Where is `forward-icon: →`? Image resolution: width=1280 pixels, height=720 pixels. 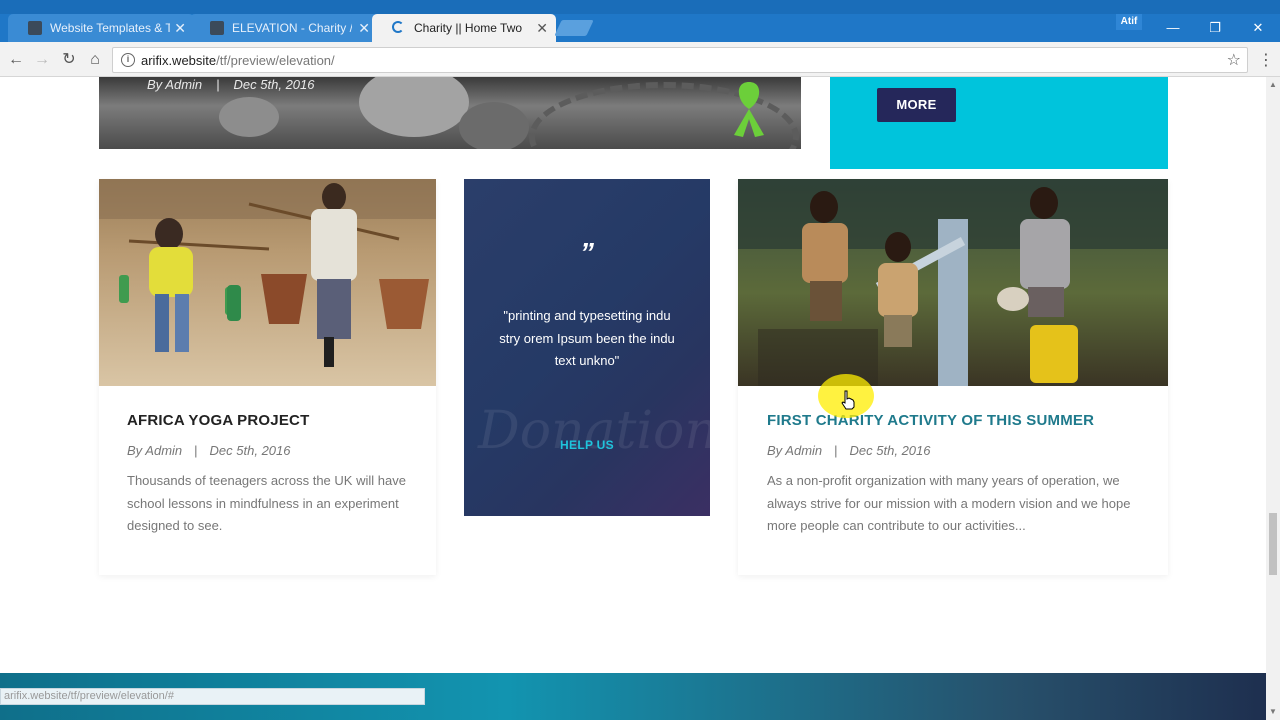 forward-icon: → is located at coordinates (42, 60).